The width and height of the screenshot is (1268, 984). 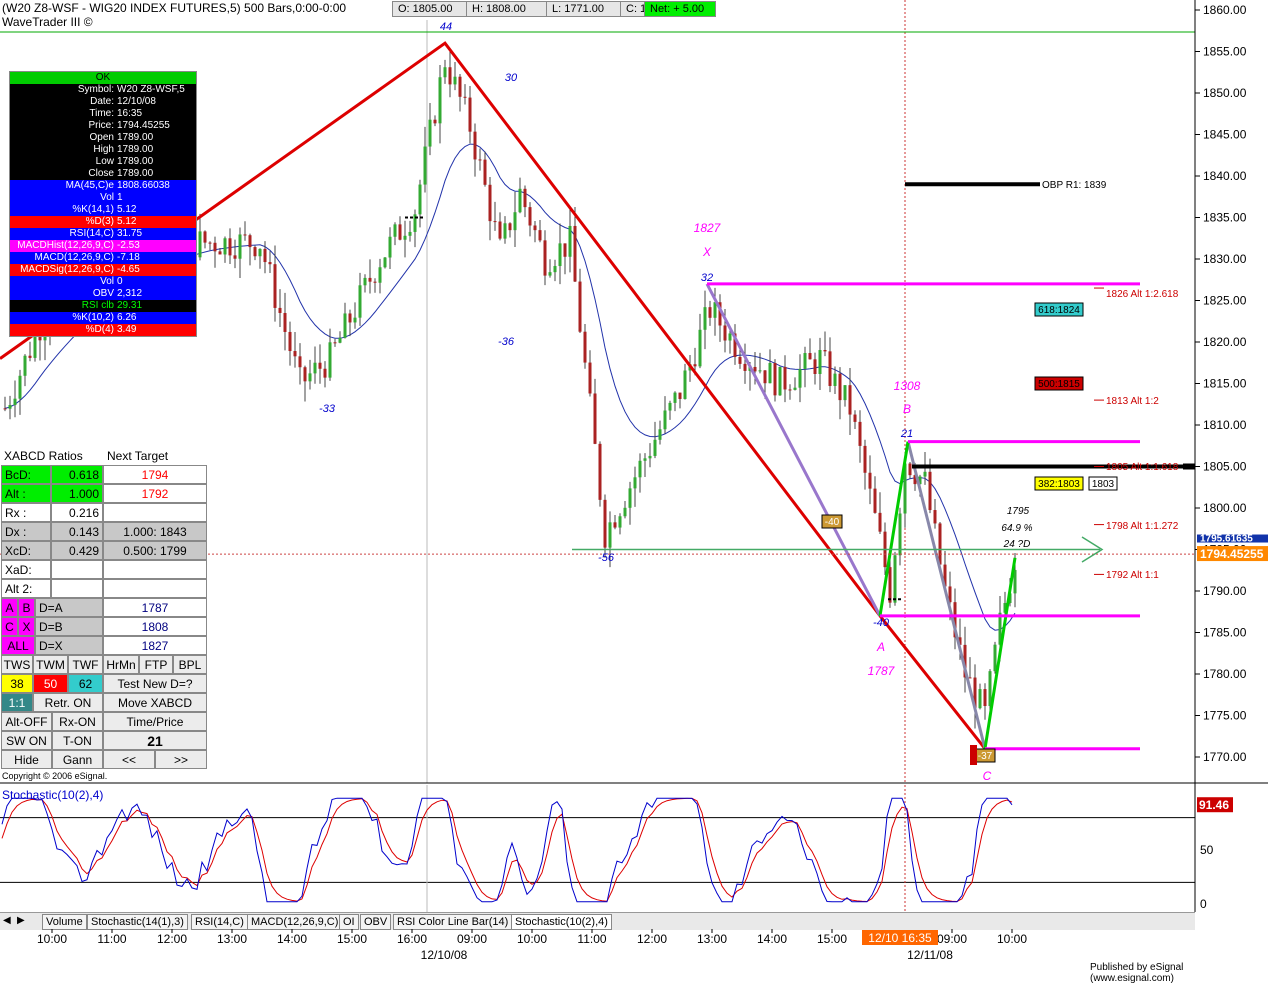 What do you see at coordinates (77, 721) in the screenshot?
I see `rx-on-button: Rx-ON` at bounding box center [77, 721].